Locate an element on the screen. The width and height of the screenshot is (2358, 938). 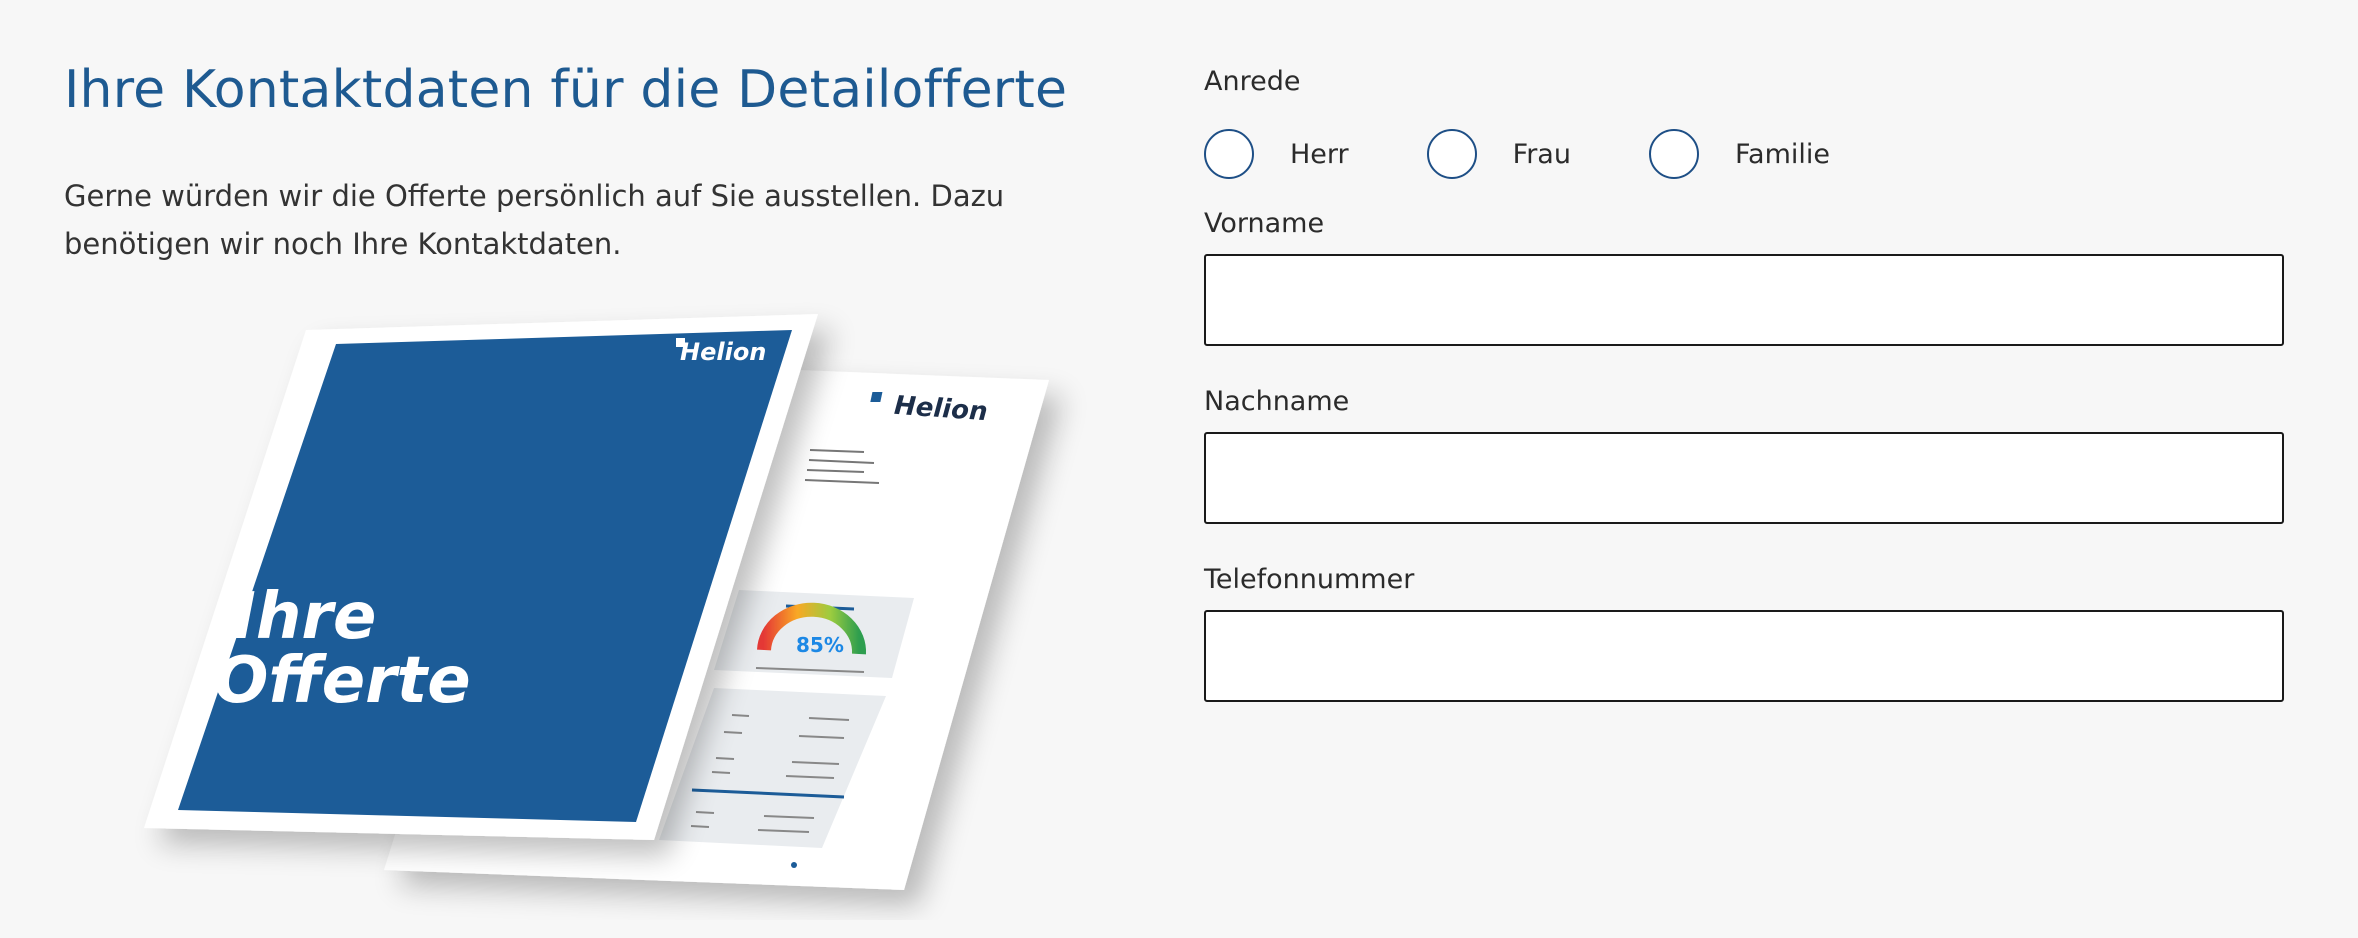
helion-logo-front: Helion is located at coordinates (721, 352).